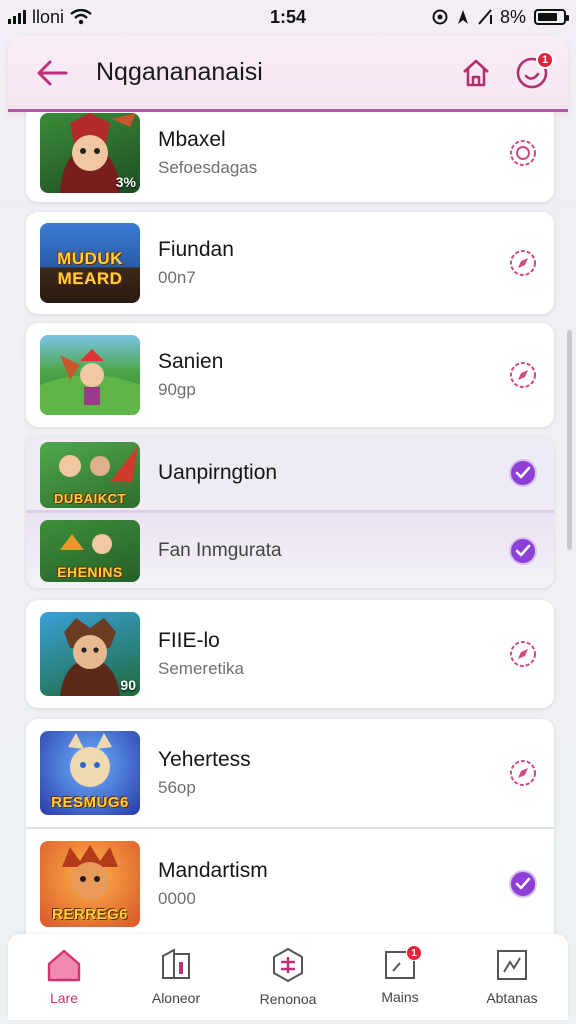 The width and height of the screenshot is (576, 1024). Describe the element at coordinates (400, 997) in the screenshot. I see `nav-label: Mains` at that location.